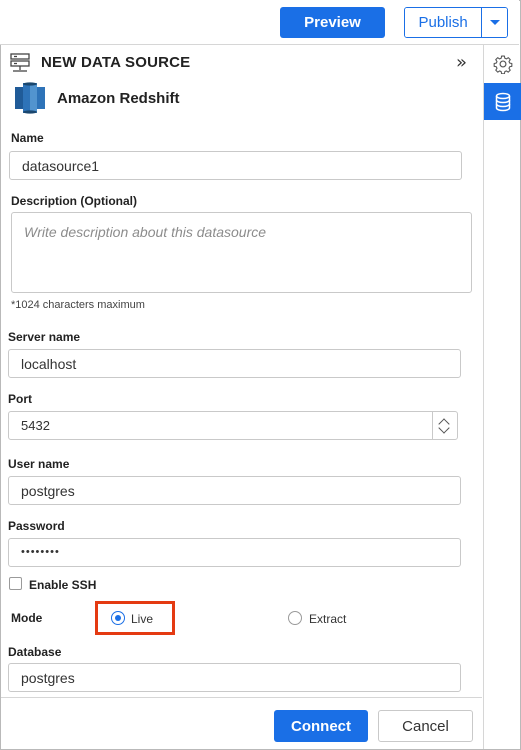 The width and height of the screenshot is (521, 750). Describe the element at coordinates (15, 583) in the screenshot. I see `enable-ssh-checkbox` at that location.